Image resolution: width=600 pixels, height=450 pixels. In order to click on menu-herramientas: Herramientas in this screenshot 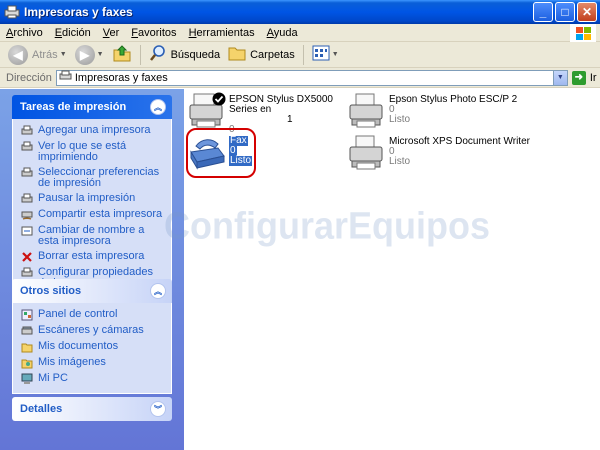, I will do `click(222, 33)`.